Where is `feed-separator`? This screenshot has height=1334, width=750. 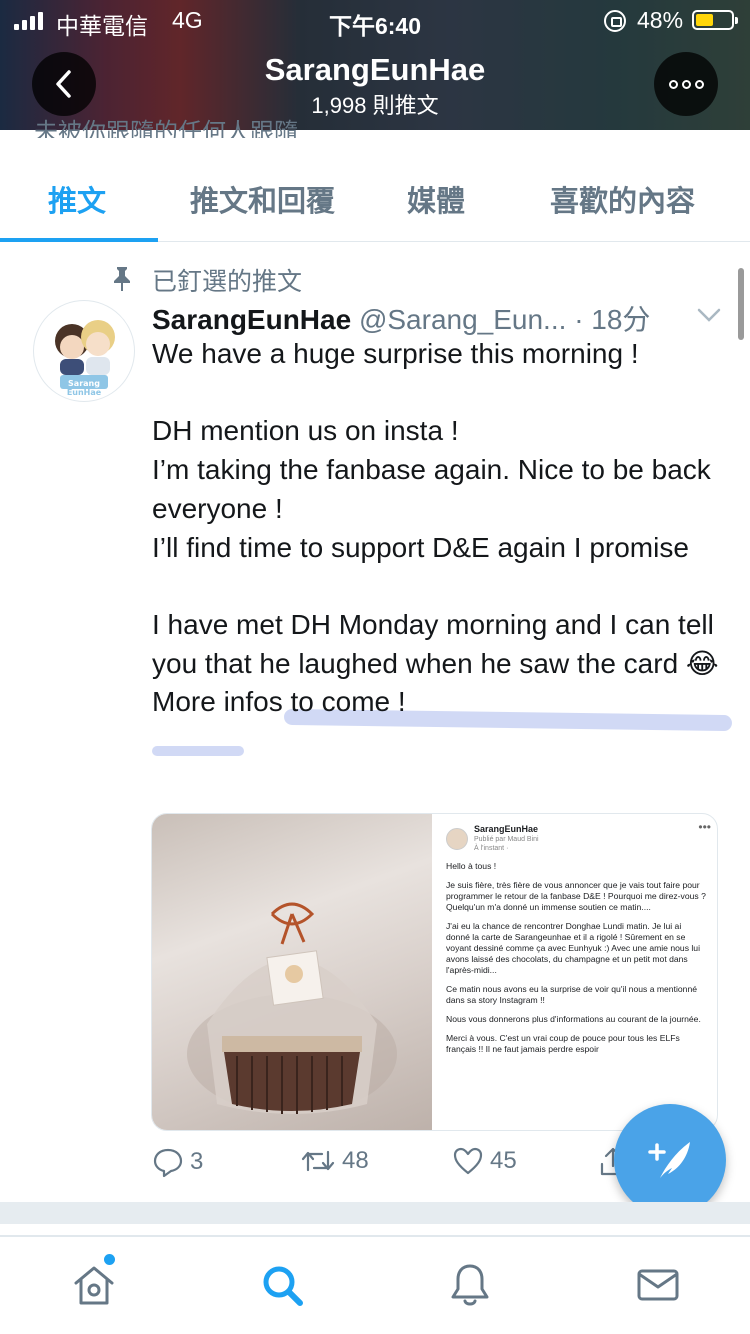 feed-separator is located at coordinates (375, 1213).